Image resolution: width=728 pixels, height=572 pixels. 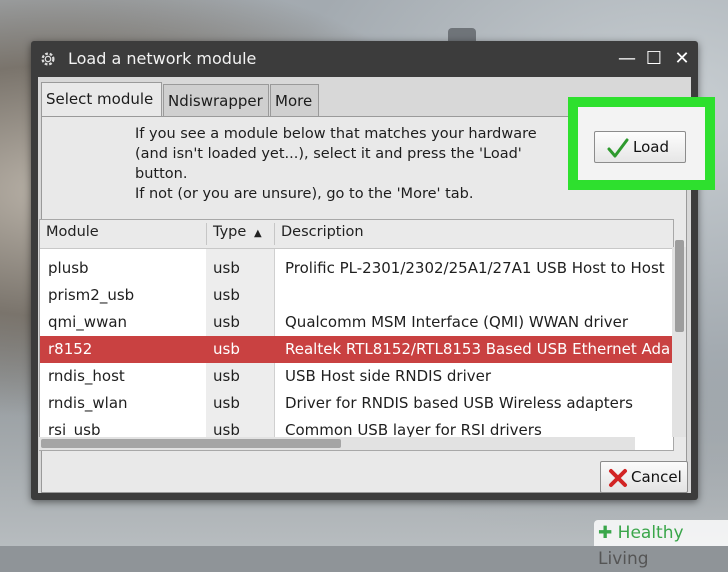 What do you see at coordinates (191, 443) in the screenshot?
I see `horizontal-scroll-thumb` at bounding box center [191, 443].